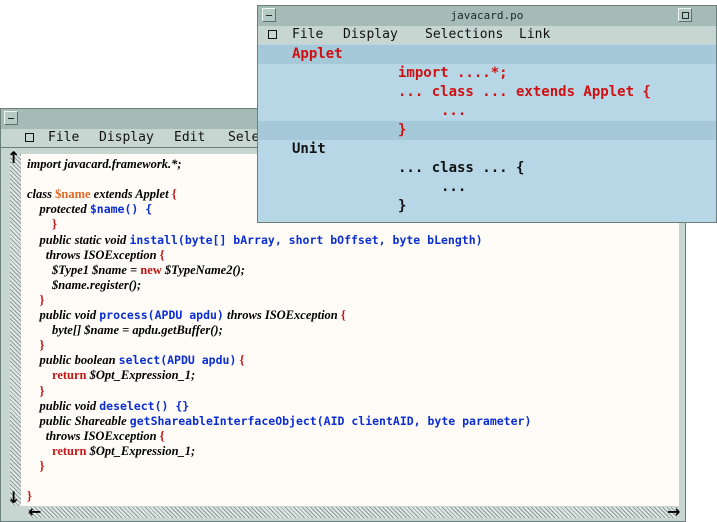  What do you see at coordinates (73, 360) in the screenshot?
I see `code-token: public boolean` at bounding box center [73, 360].